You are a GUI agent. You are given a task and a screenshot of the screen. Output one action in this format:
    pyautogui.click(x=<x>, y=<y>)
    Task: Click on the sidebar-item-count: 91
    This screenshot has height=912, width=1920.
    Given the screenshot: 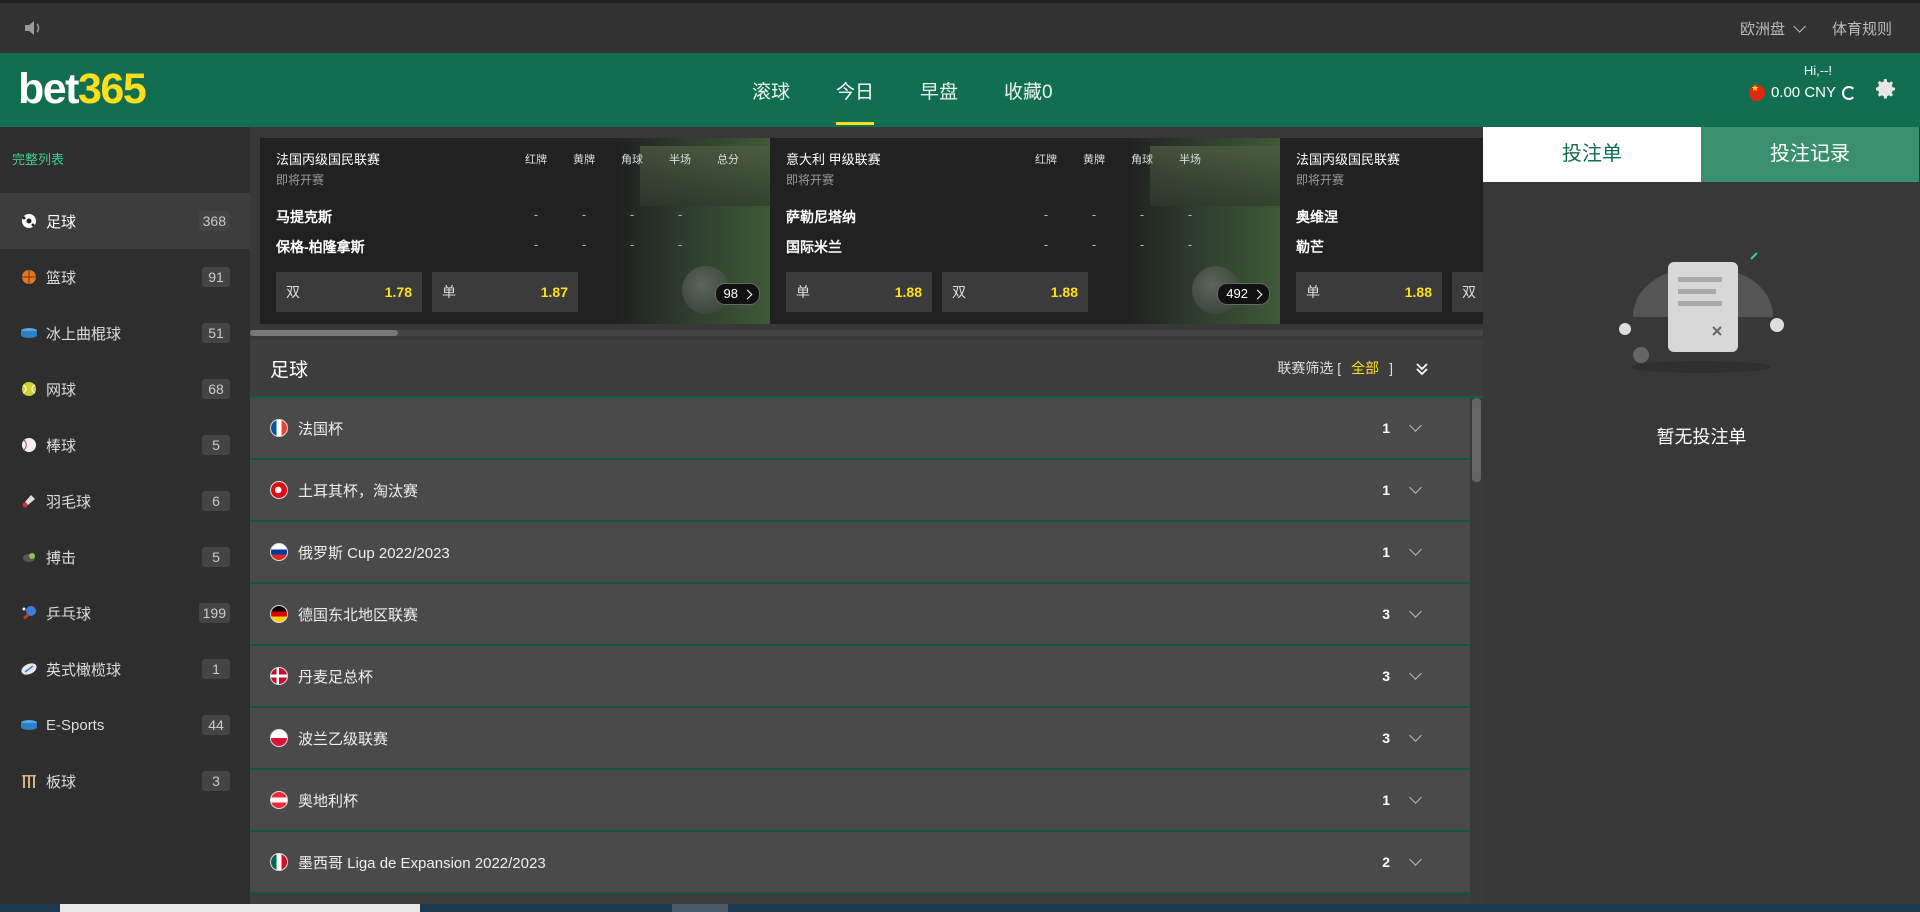 What is the action you would take?
    pyautogui.click(x=216, y=277)
    